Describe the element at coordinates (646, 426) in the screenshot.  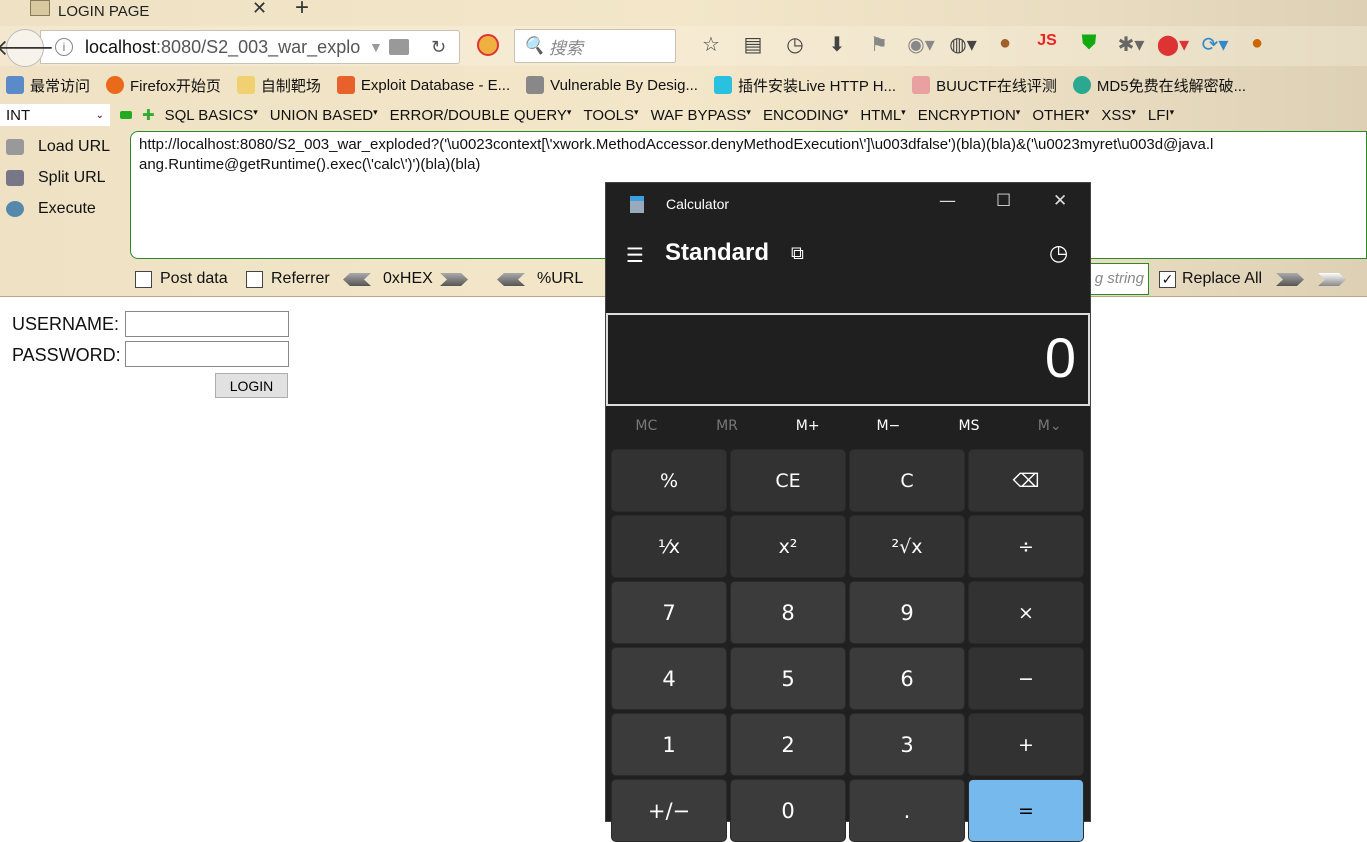
I see `memory-button: MC` at that location.